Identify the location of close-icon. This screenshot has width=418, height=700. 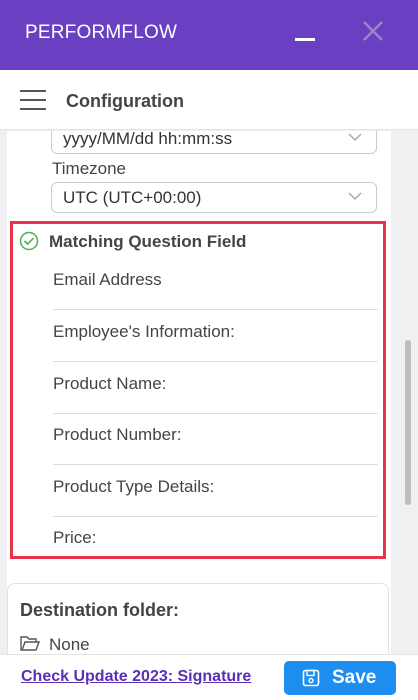
(373, 31).